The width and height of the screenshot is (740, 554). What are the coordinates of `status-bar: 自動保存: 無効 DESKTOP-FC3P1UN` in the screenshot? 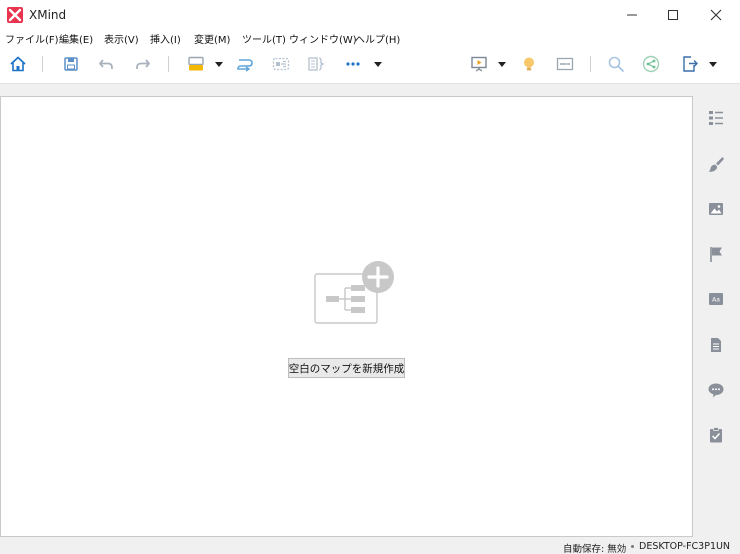 It's located at (370, 545).